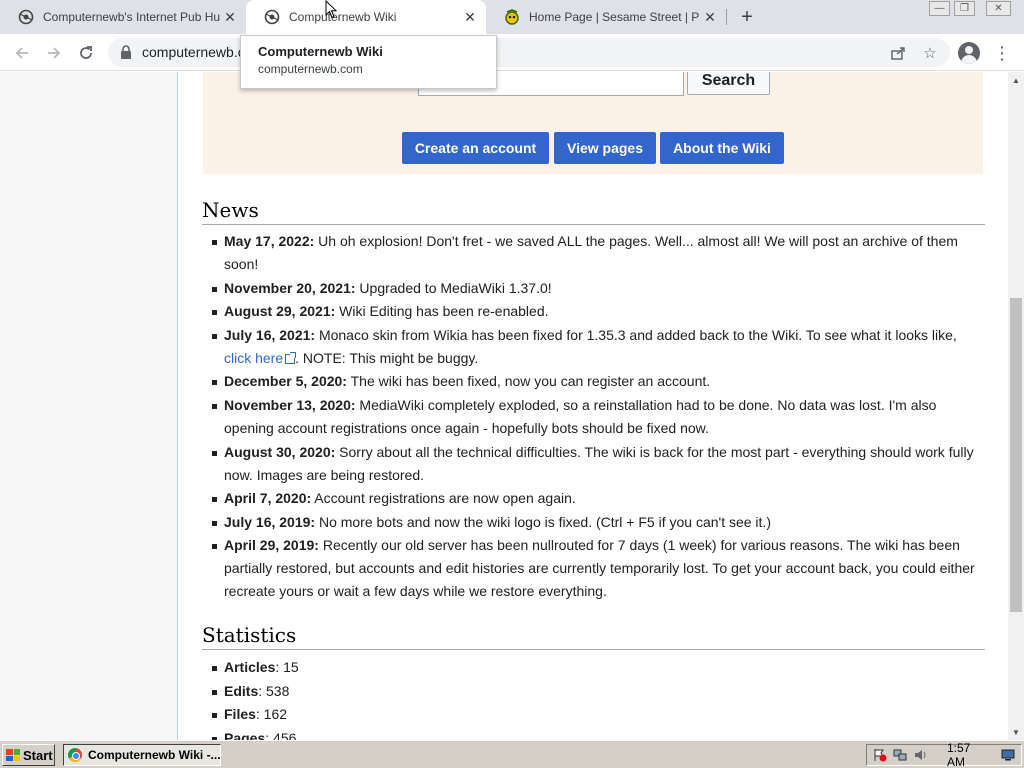 The width and height of the screenshot is (1024, 768). I want to click on share-icon, so click(898, 53).